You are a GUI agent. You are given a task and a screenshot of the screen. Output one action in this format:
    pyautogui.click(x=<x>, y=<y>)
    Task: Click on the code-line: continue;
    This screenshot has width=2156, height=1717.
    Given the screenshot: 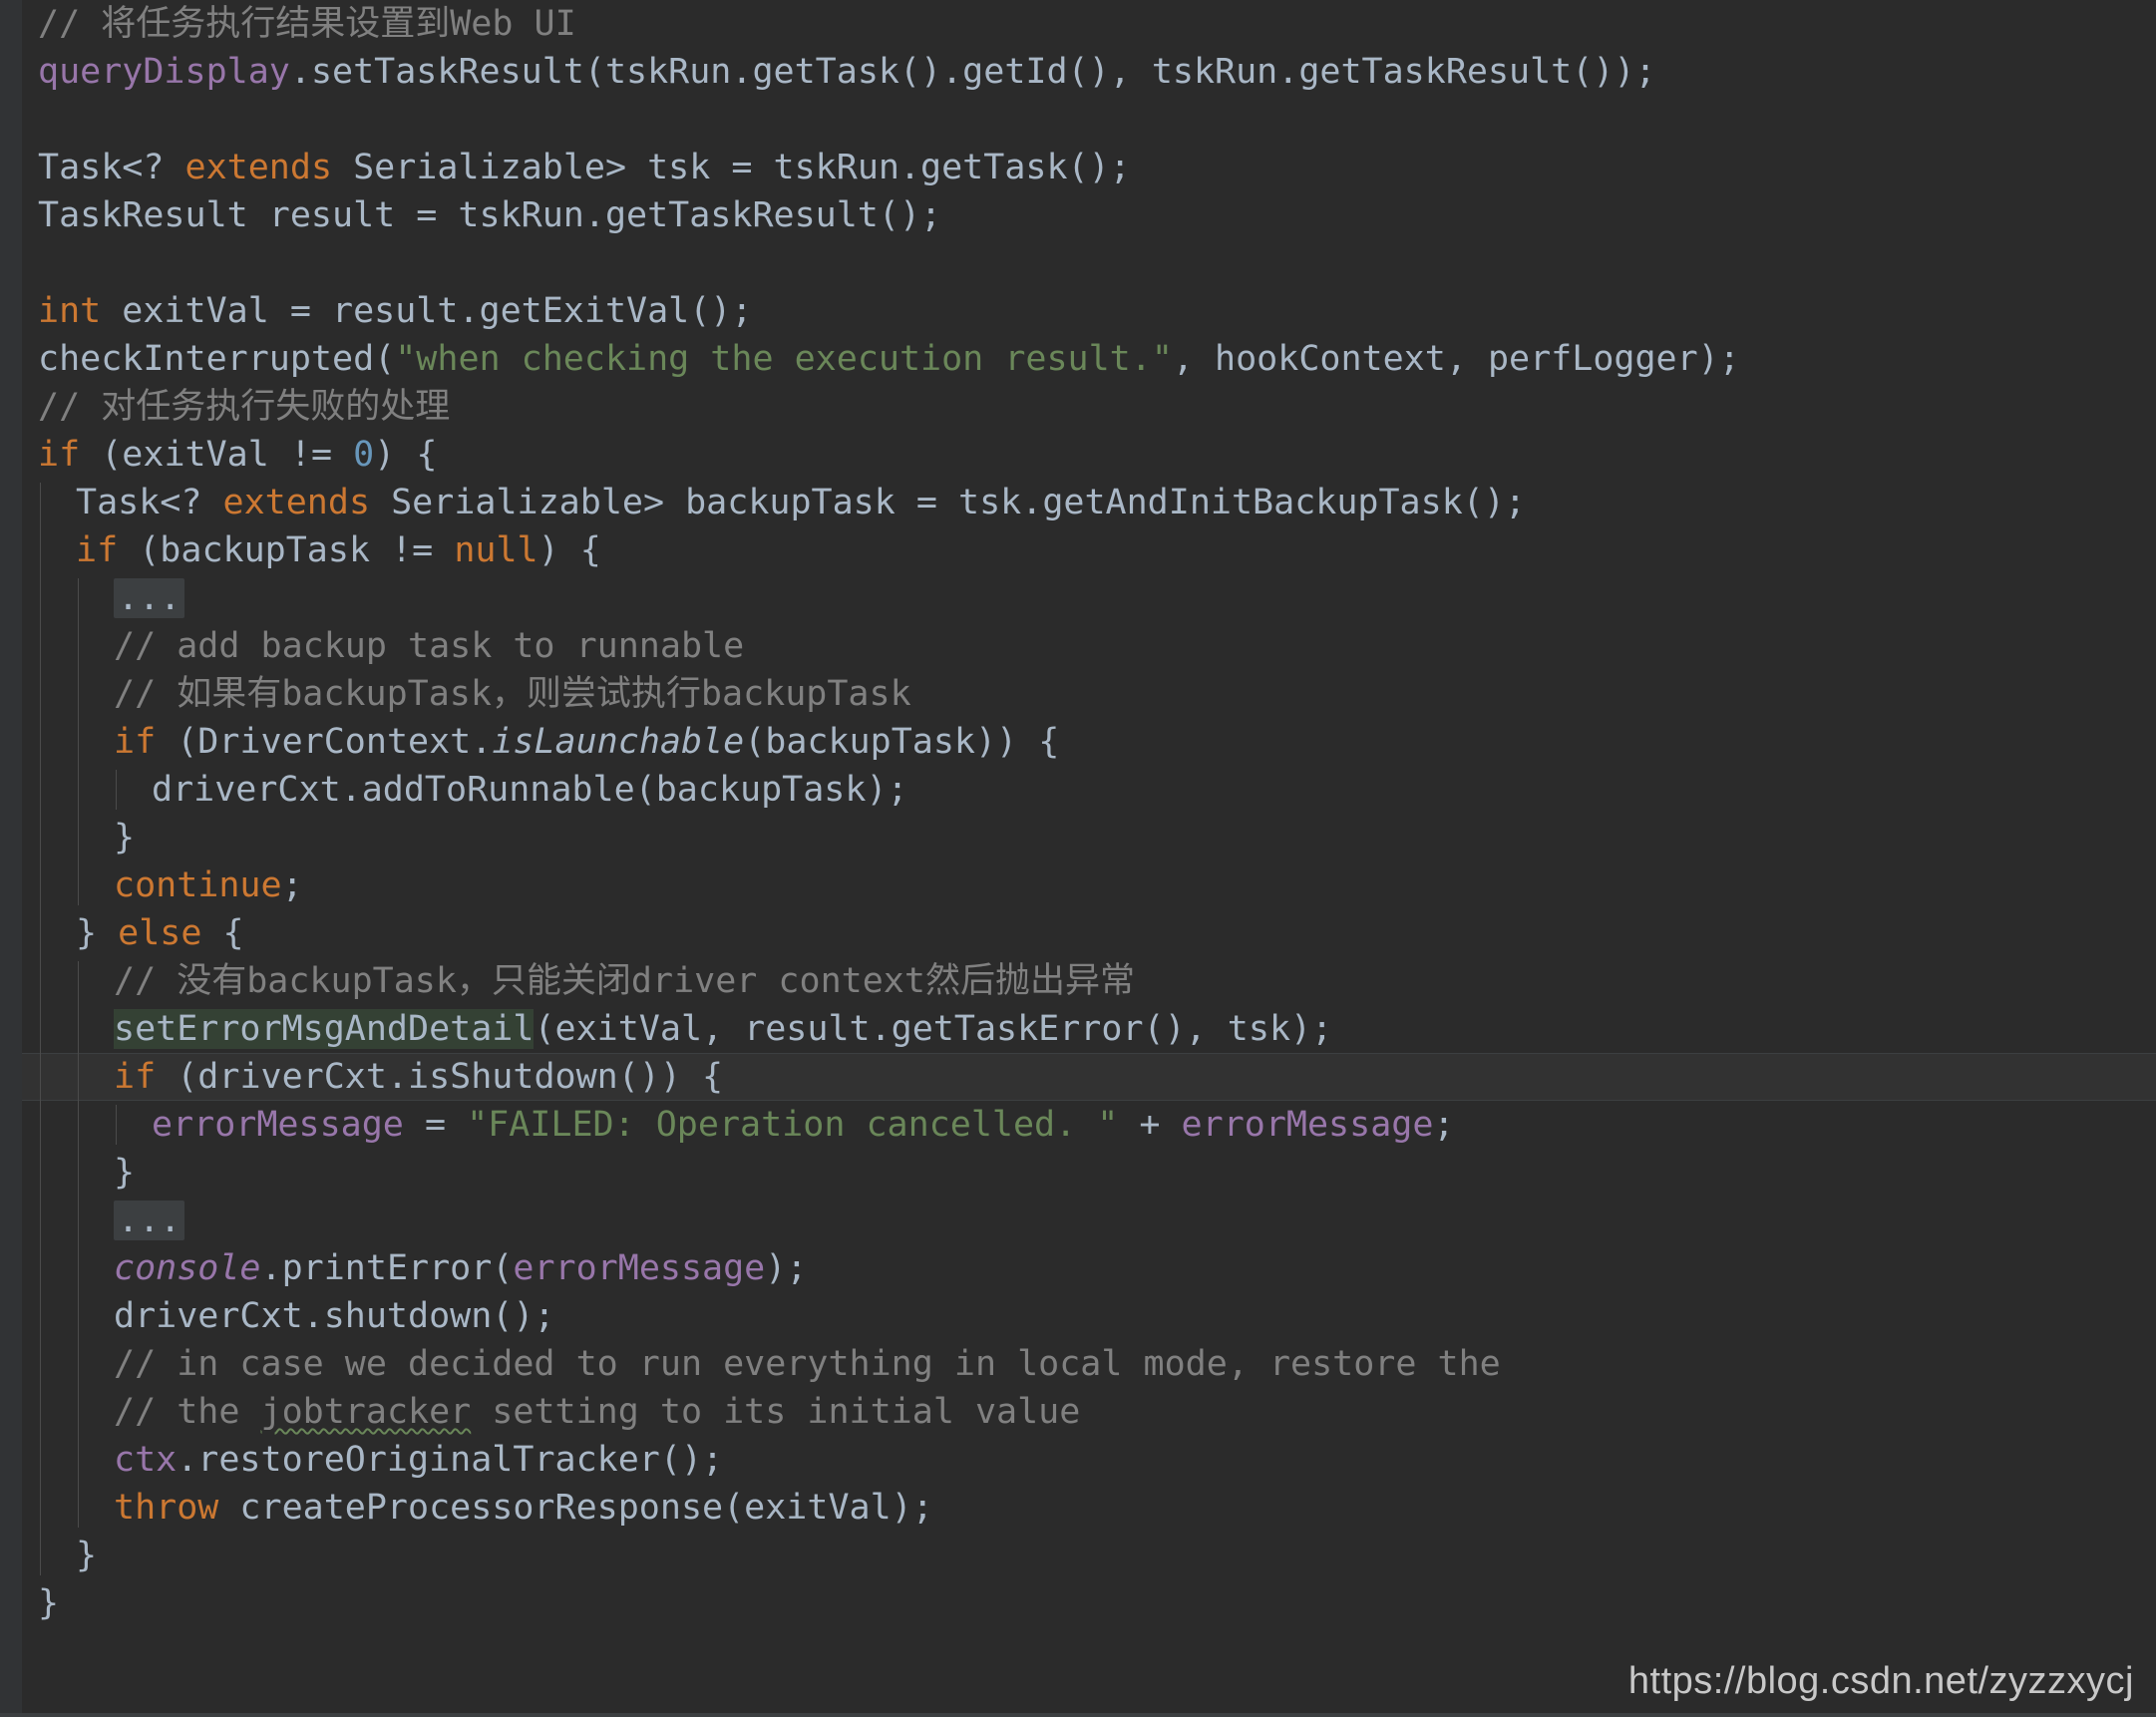 What is the action you would take?
    pyautogui.click(x=1089, y=885)
    